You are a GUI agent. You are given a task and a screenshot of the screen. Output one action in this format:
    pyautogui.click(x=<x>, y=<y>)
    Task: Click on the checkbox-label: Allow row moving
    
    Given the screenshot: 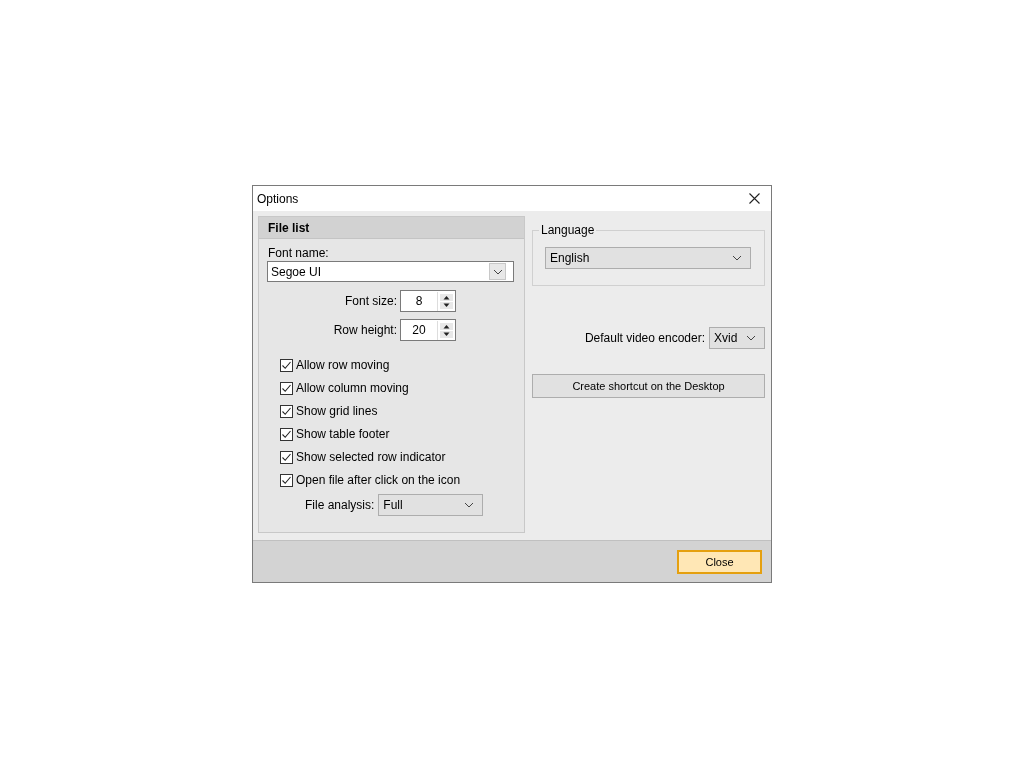 What is the action you would take?
    pyautogui.click(x=343, y=365)
    